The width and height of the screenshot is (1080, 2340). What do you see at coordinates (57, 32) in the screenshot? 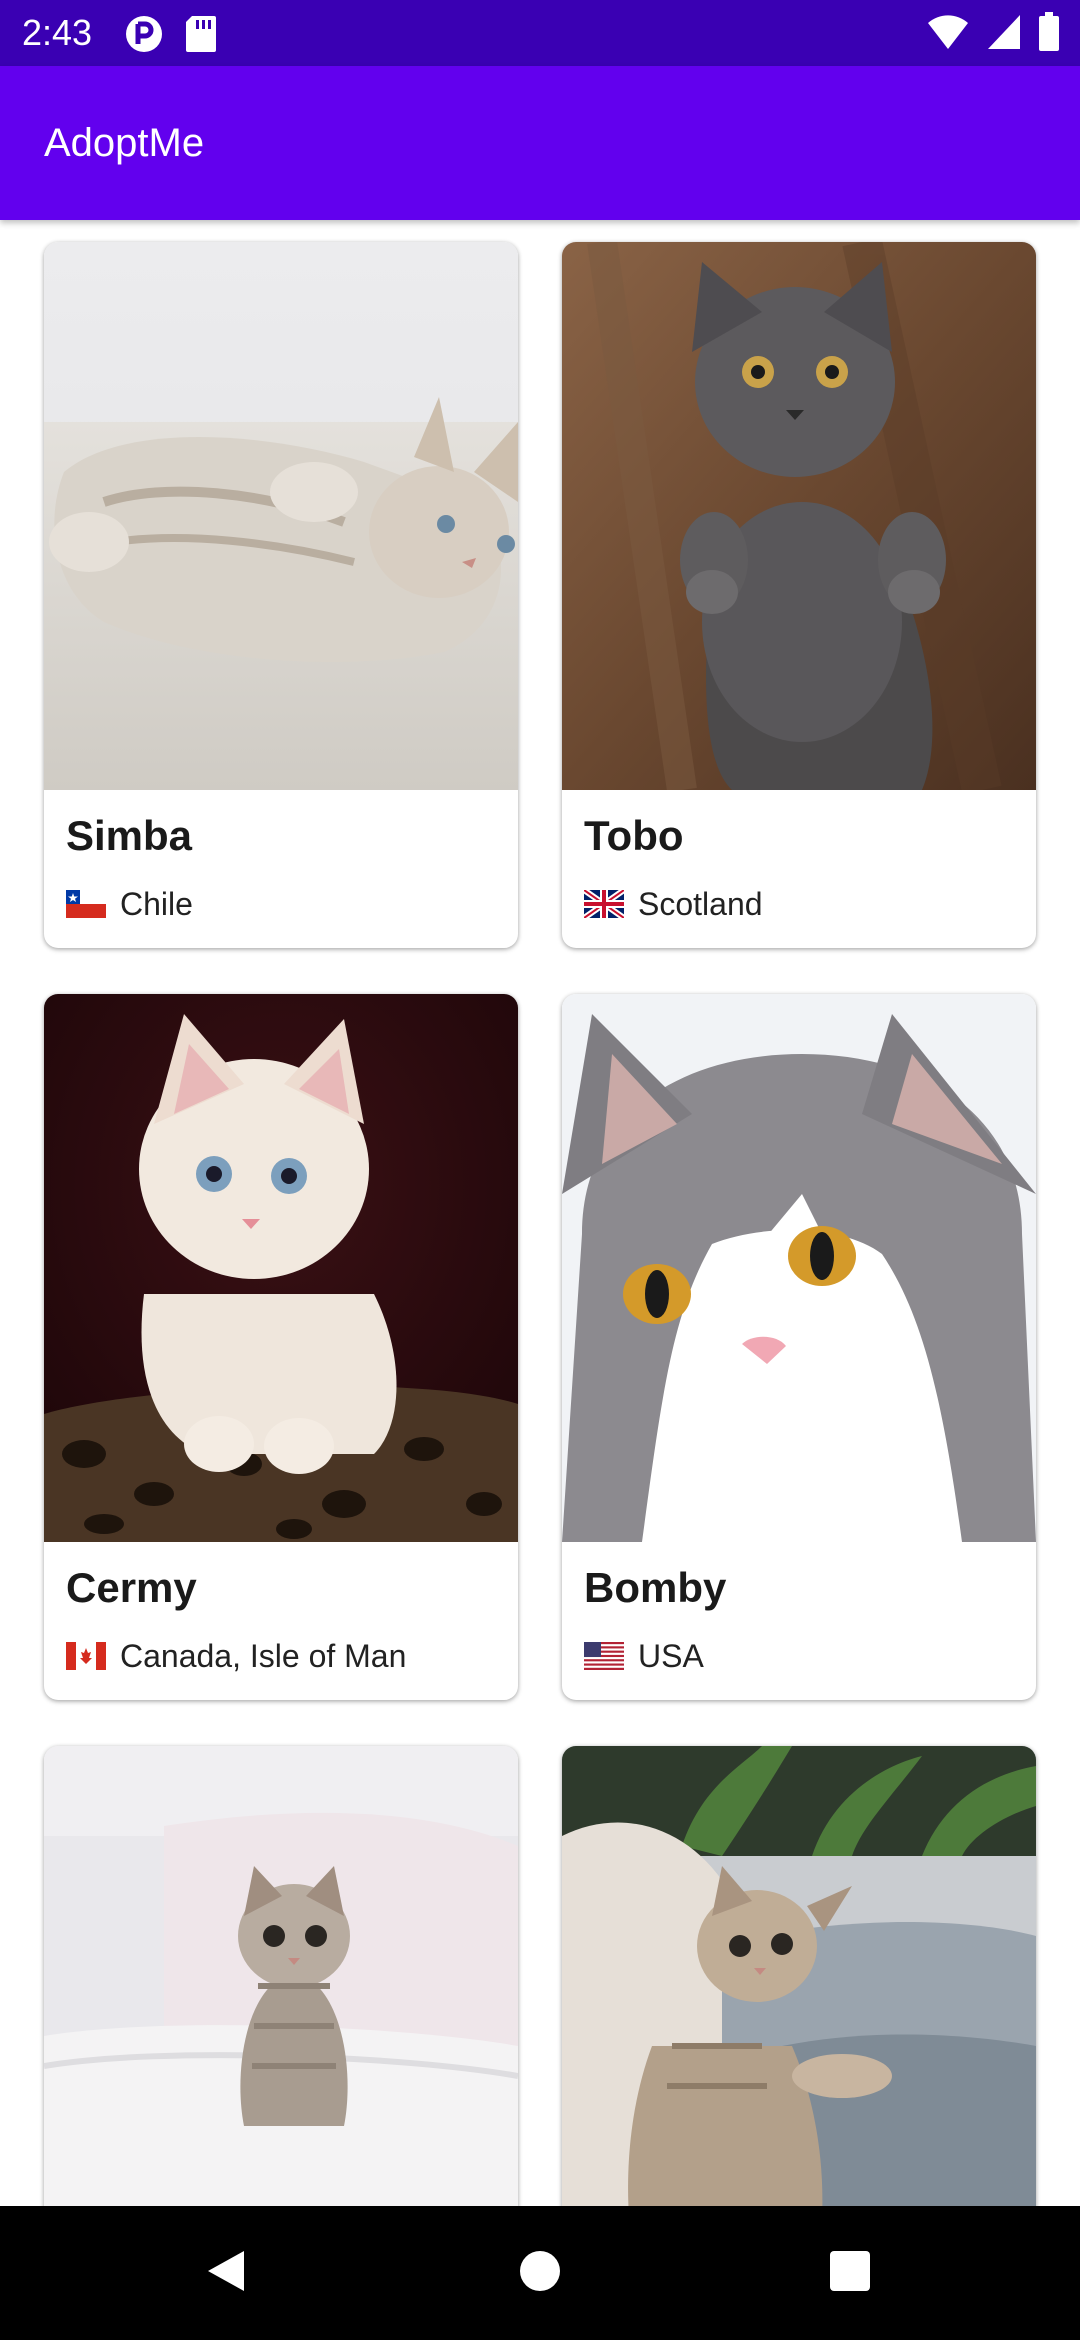
I see `status-time: 2:43` at bounding box center [57, 32].